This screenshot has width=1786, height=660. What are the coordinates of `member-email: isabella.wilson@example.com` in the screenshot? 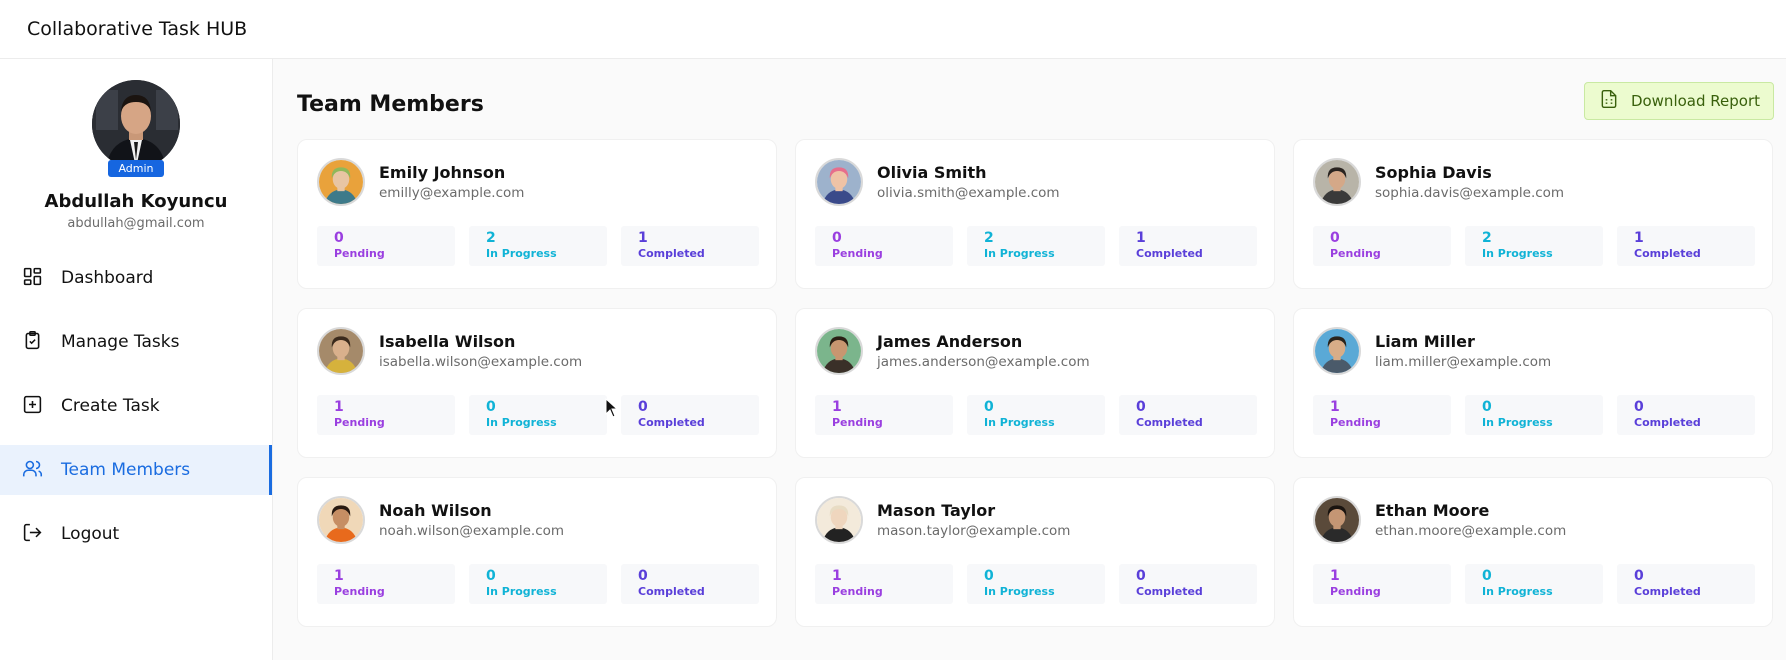 It's located at (481, 362).